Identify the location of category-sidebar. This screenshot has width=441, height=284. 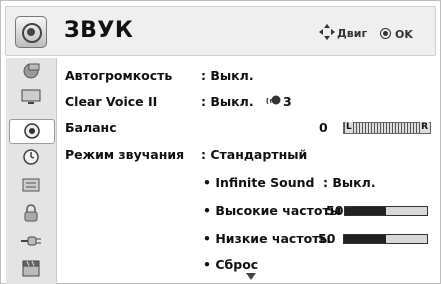
(31, 171).